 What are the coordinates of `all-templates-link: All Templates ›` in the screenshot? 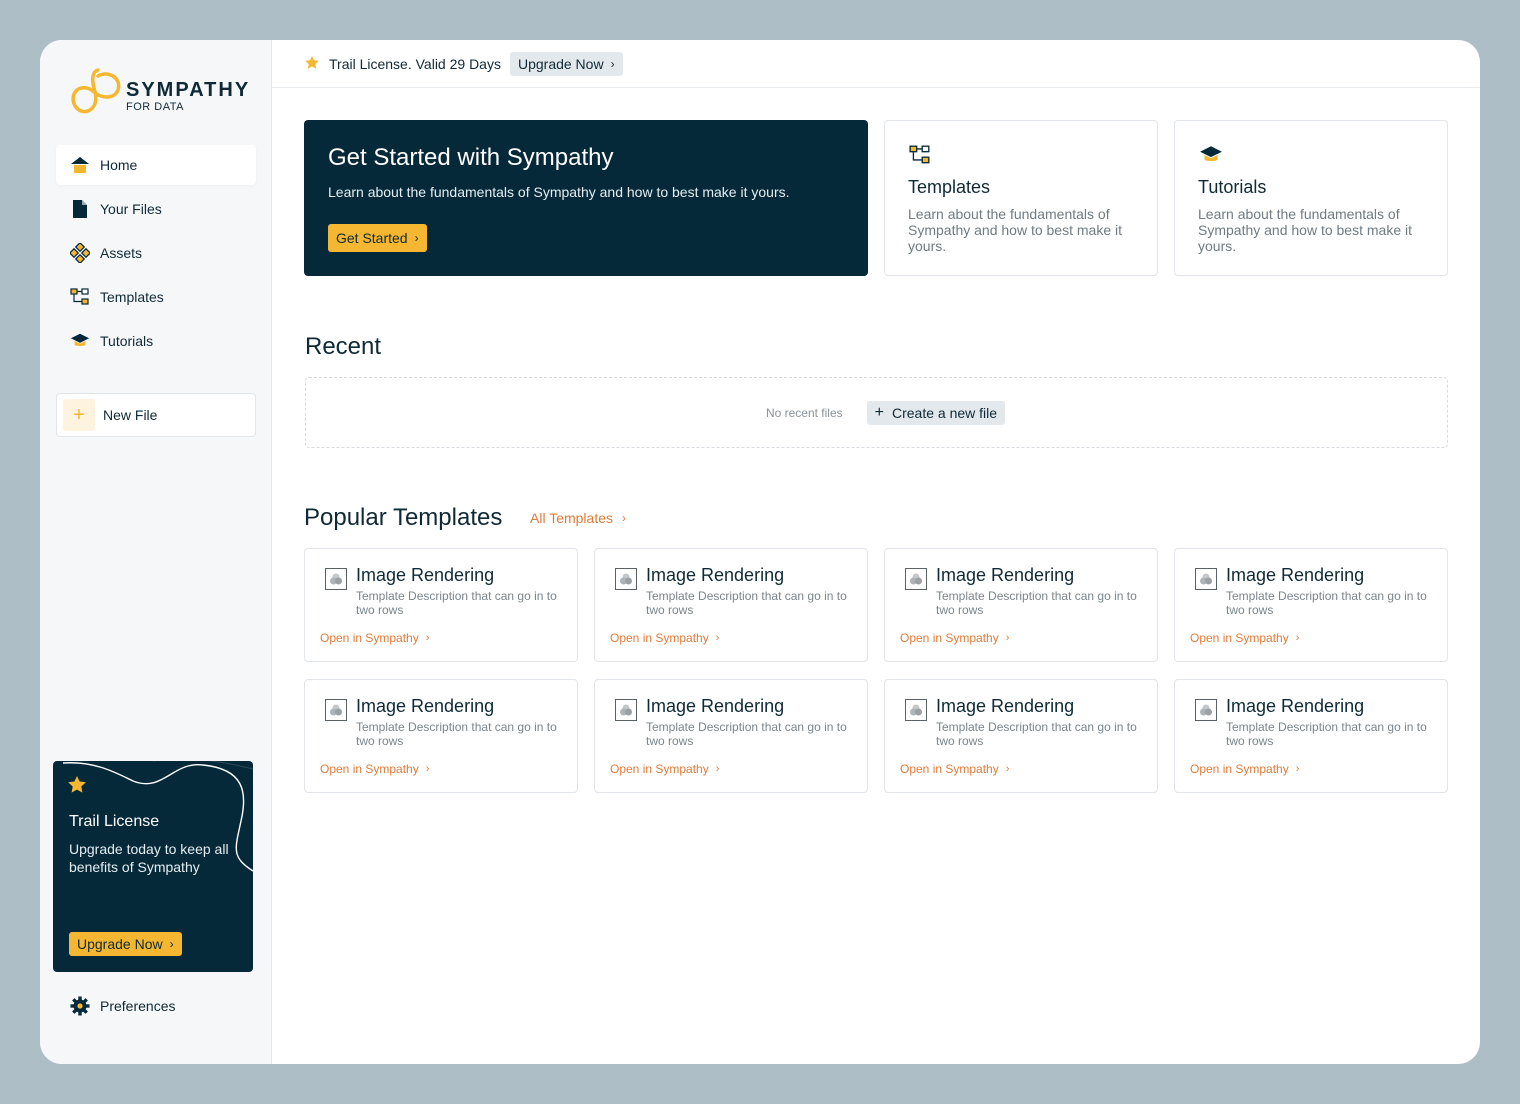 It's located at (578, 518).